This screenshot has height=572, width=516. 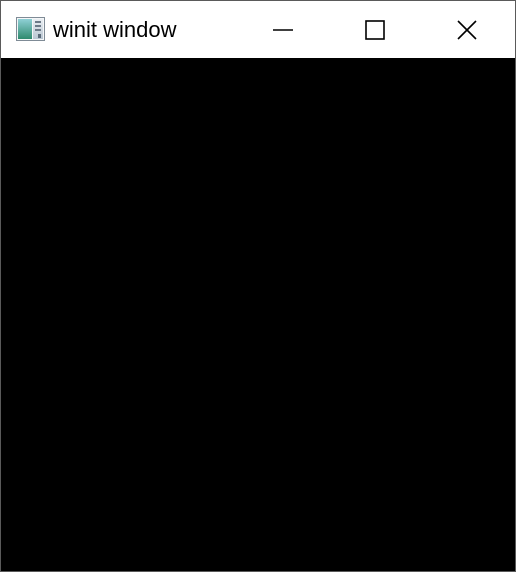 I want to click on maximize-button, so click(x=375, y=29).